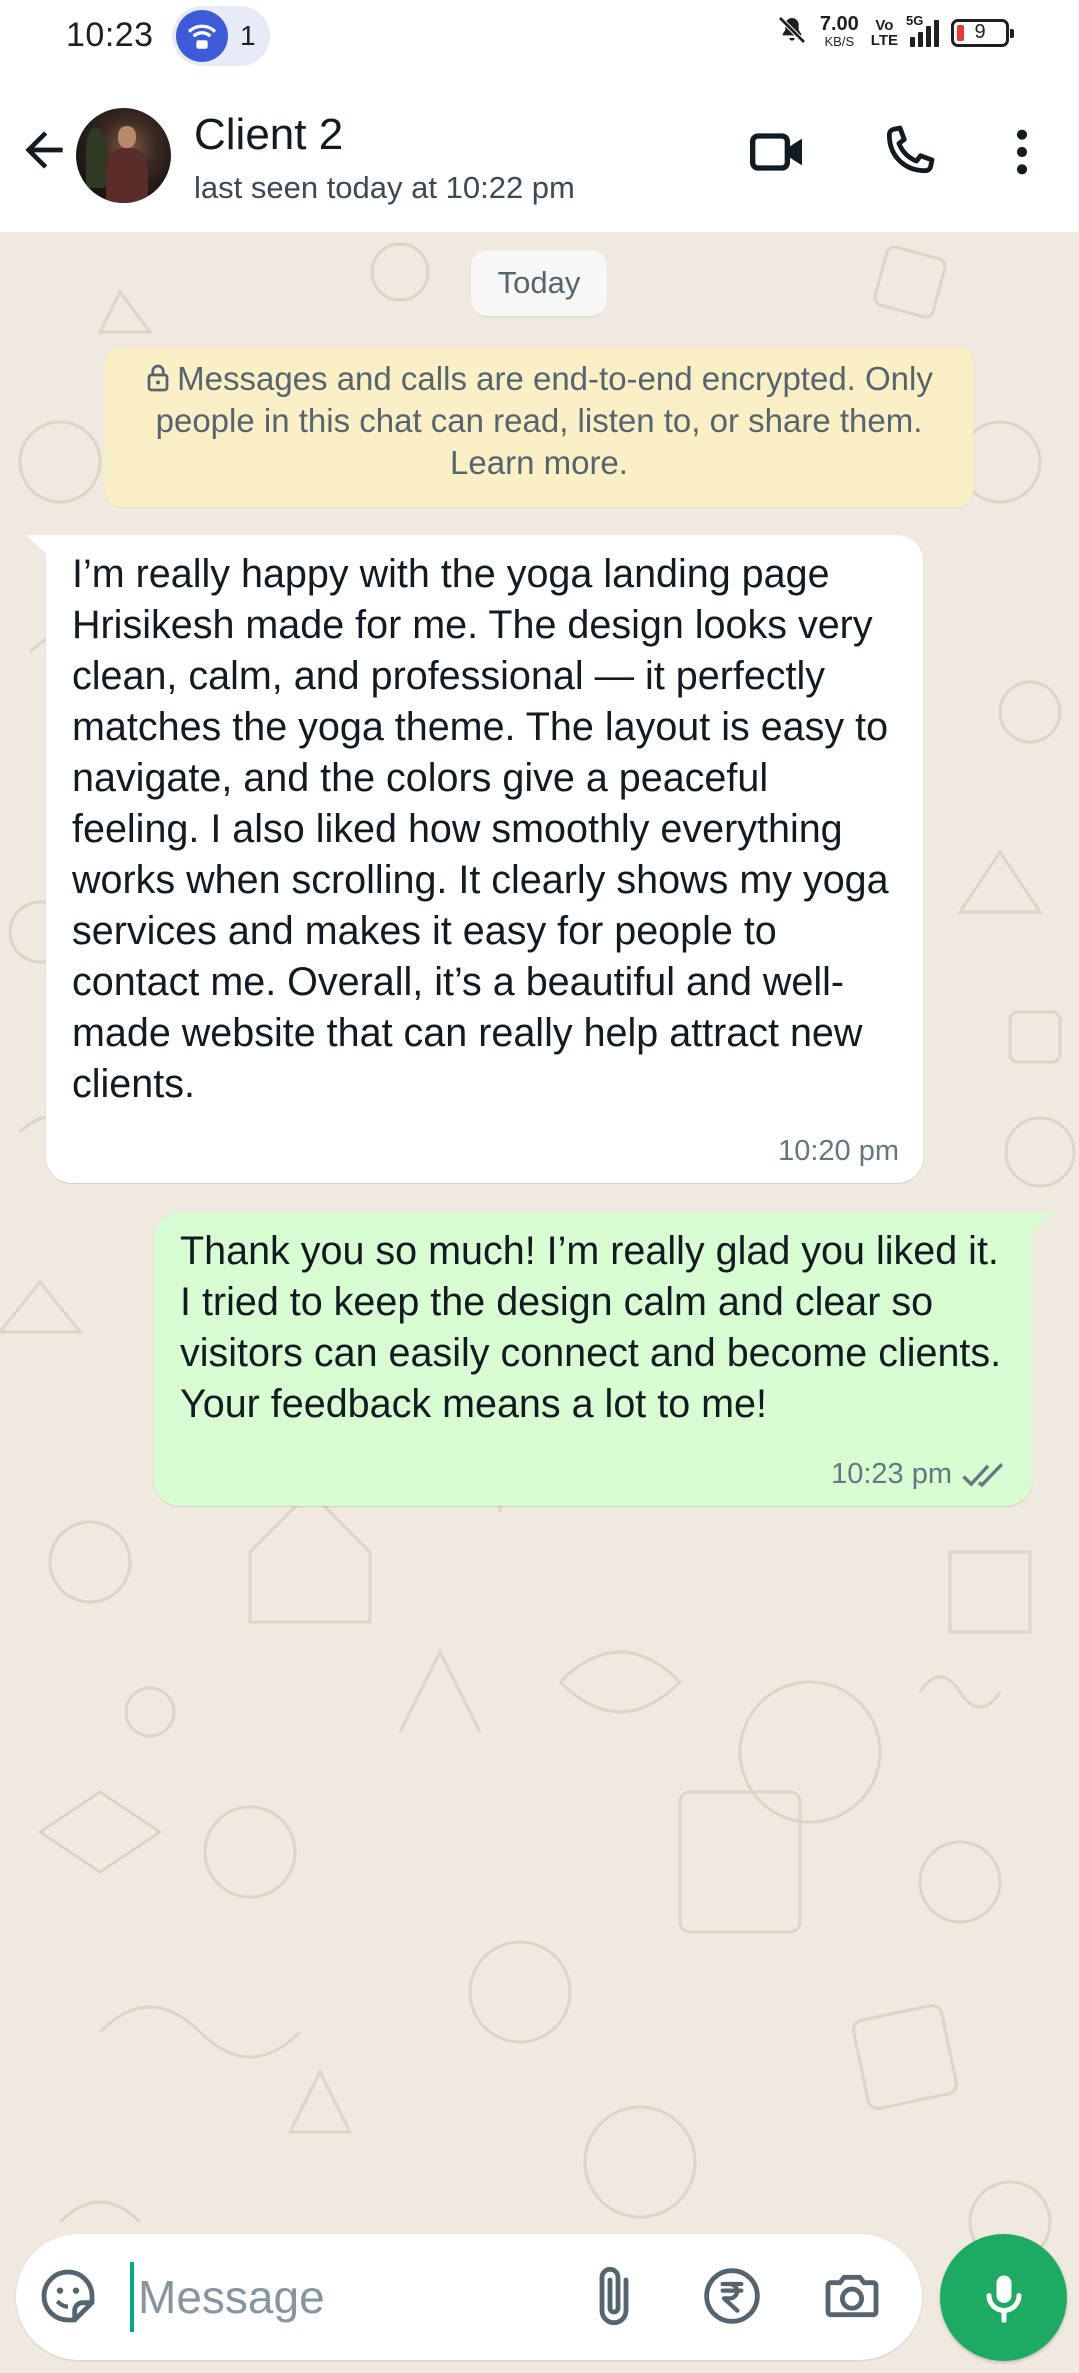 This screenshot has height=2373, width=1079. I want to click on back-arrow-icon, so click(44, 150).